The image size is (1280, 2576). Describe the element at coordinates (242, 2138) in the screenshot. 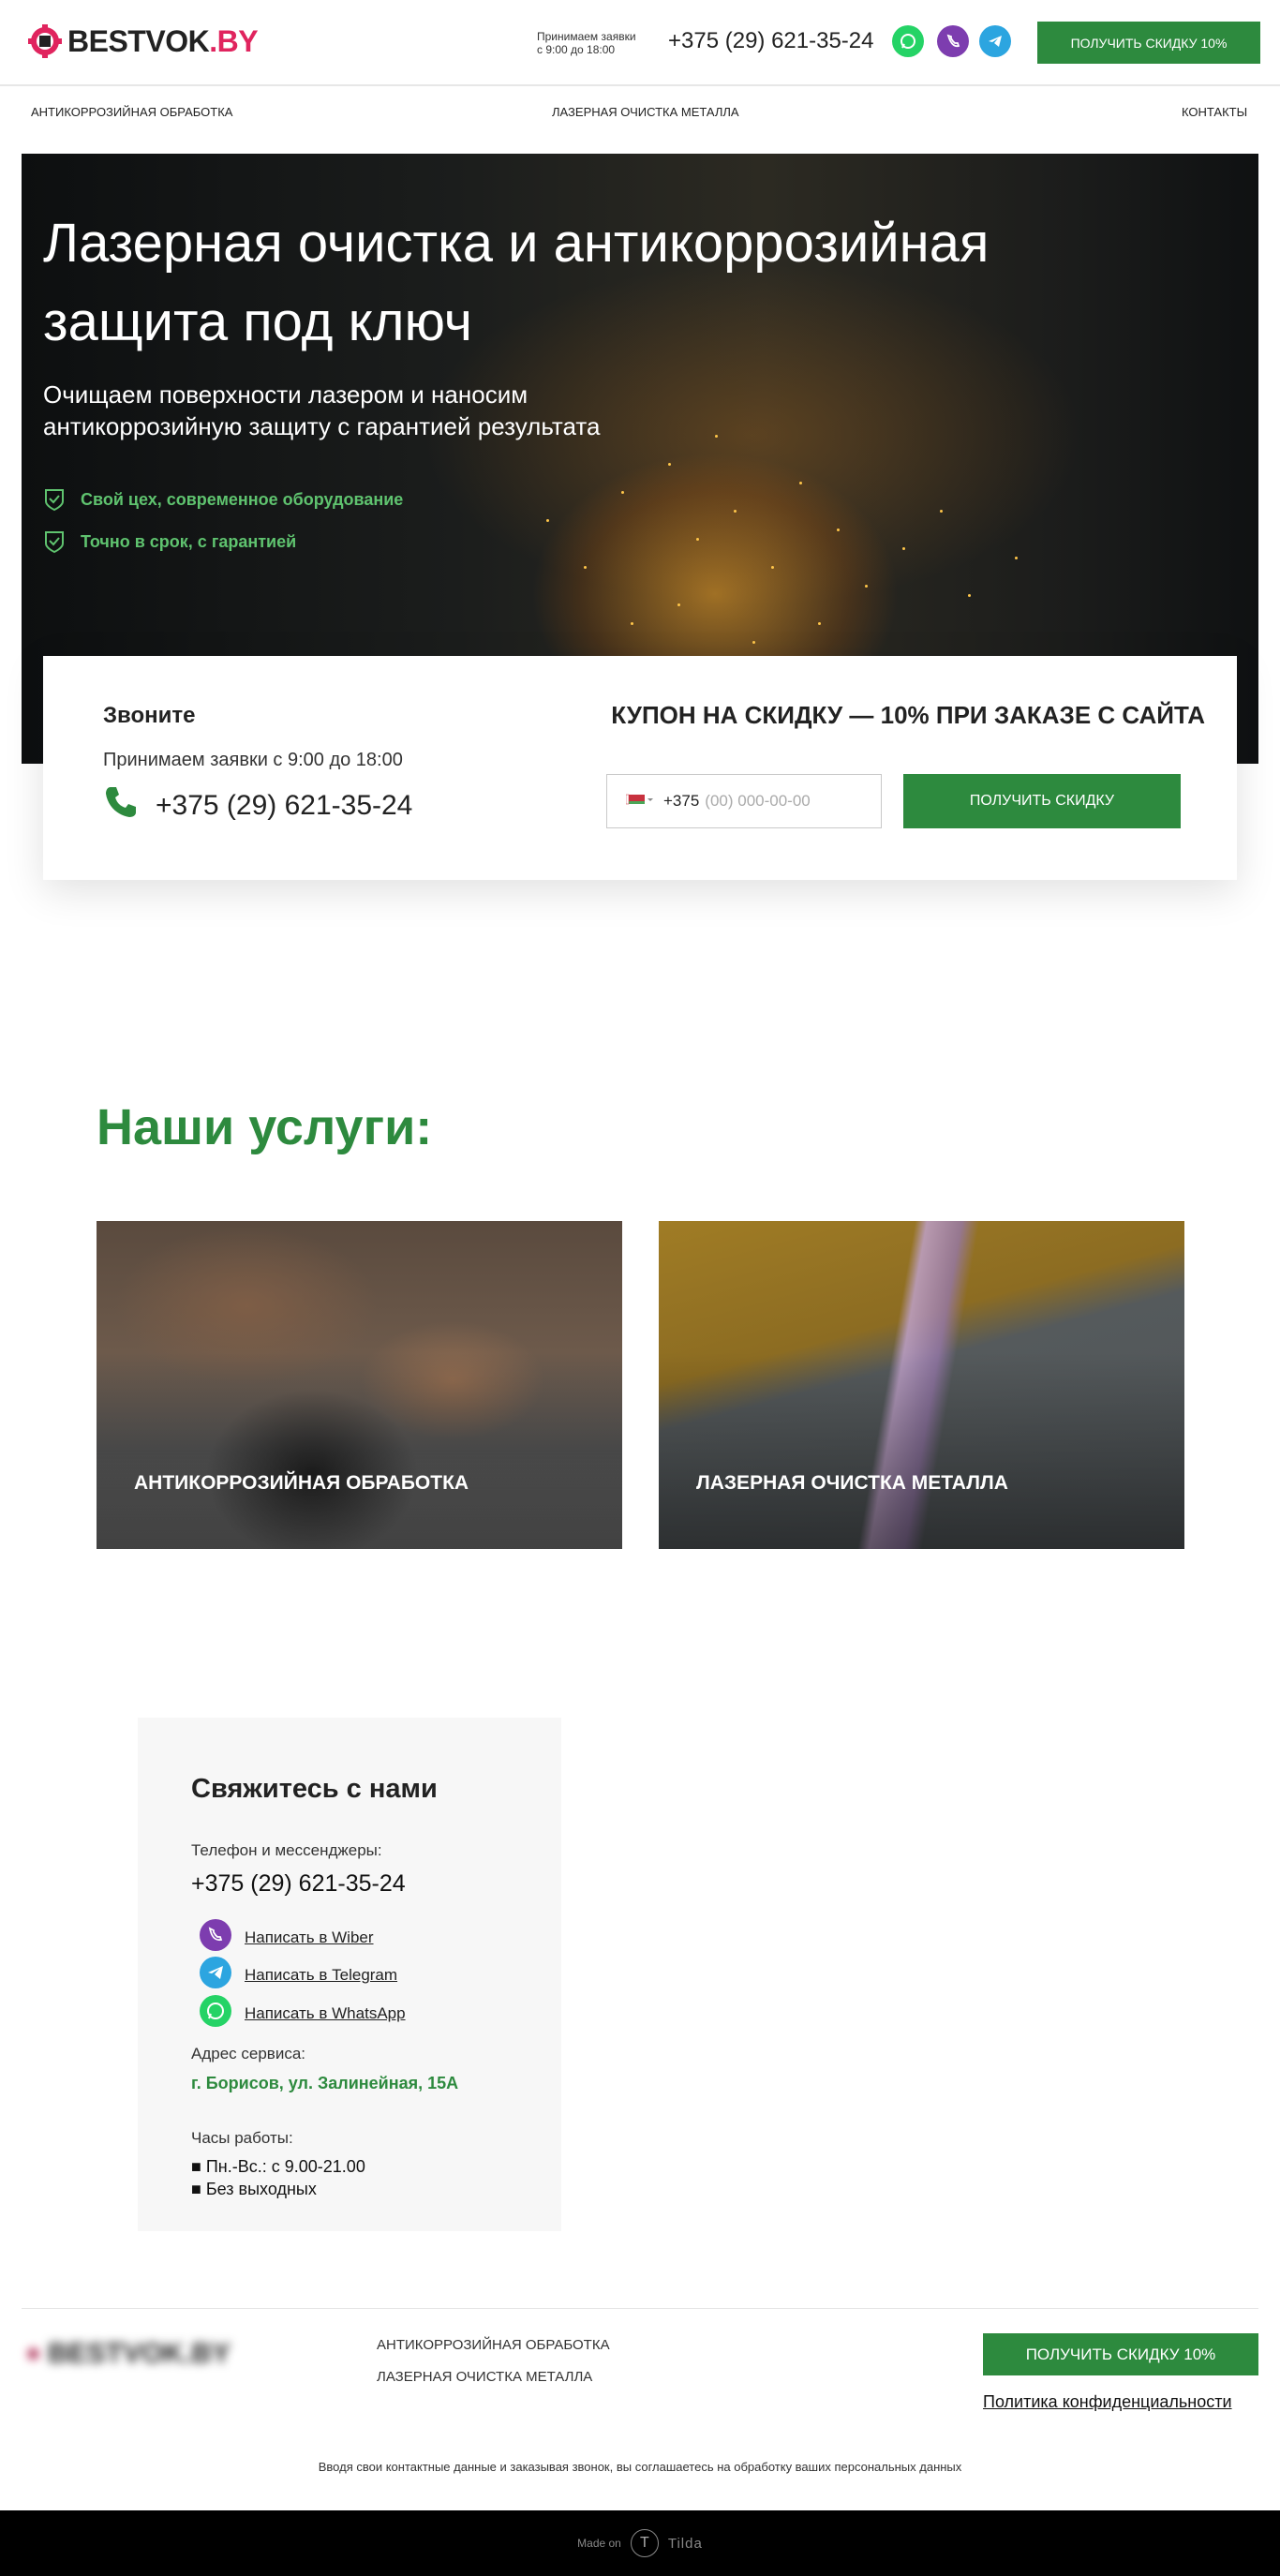

I see `contacts-hours-label: Часы работы:` at that location.